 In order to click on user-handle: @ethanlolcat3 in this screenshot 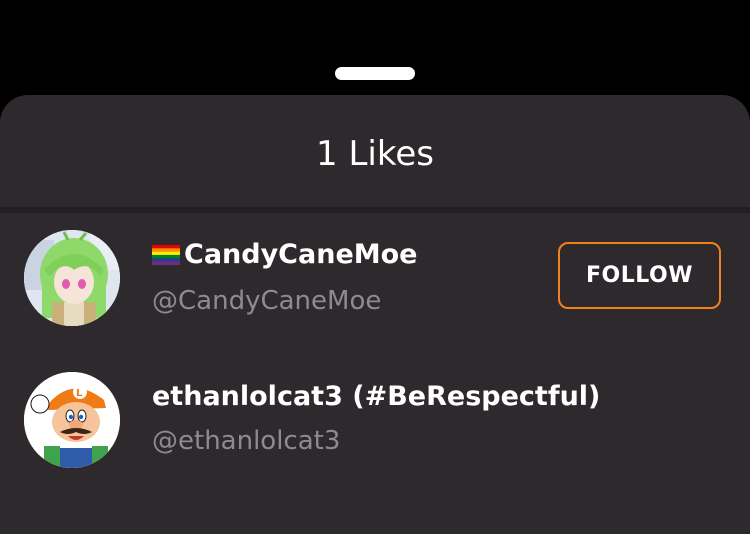, I will do `click(246, 441)`.